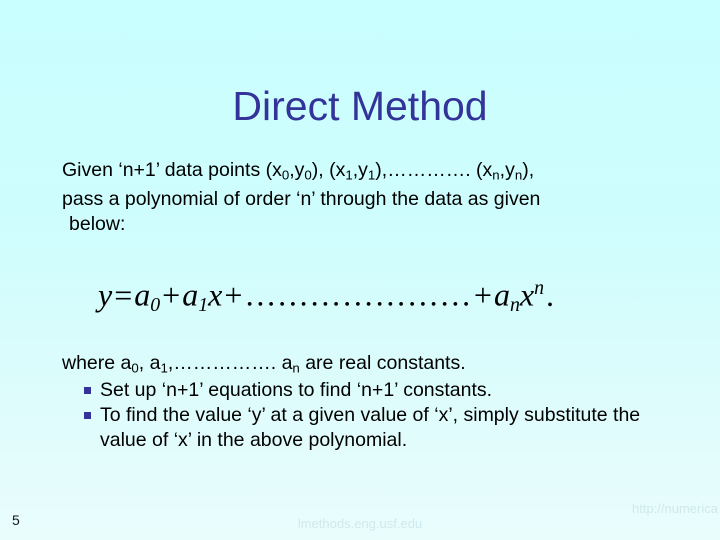 This screenshot has height=540, width=720. What do you see at coordinates (382, 363) in the screenshot?
I see `where-text-d: are real constants.` at bounding box center [382, 363].